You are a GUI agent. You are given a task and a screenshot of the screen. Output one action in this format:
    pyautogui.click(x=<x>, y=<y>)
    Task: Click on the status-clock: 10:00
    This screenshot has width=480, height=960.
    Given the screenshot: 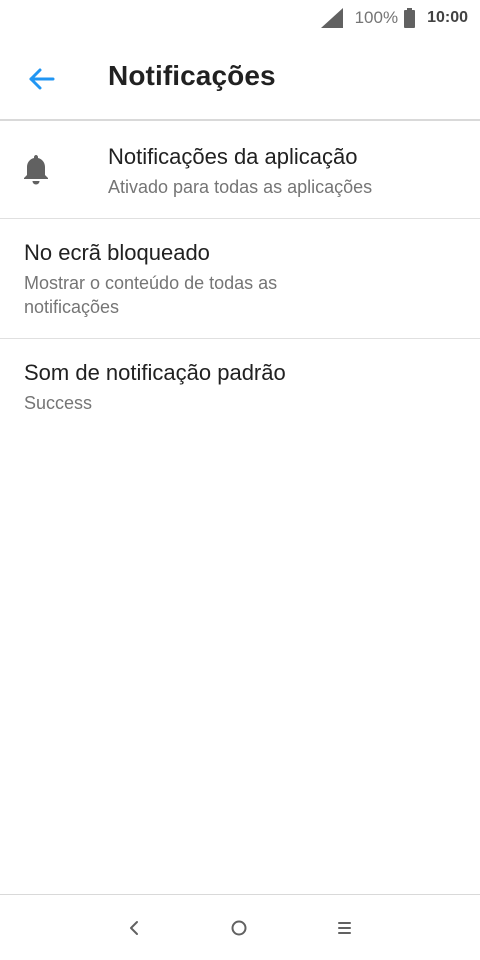 What is the action you would take?
    pyautogui.click(x=447, y=17)
    